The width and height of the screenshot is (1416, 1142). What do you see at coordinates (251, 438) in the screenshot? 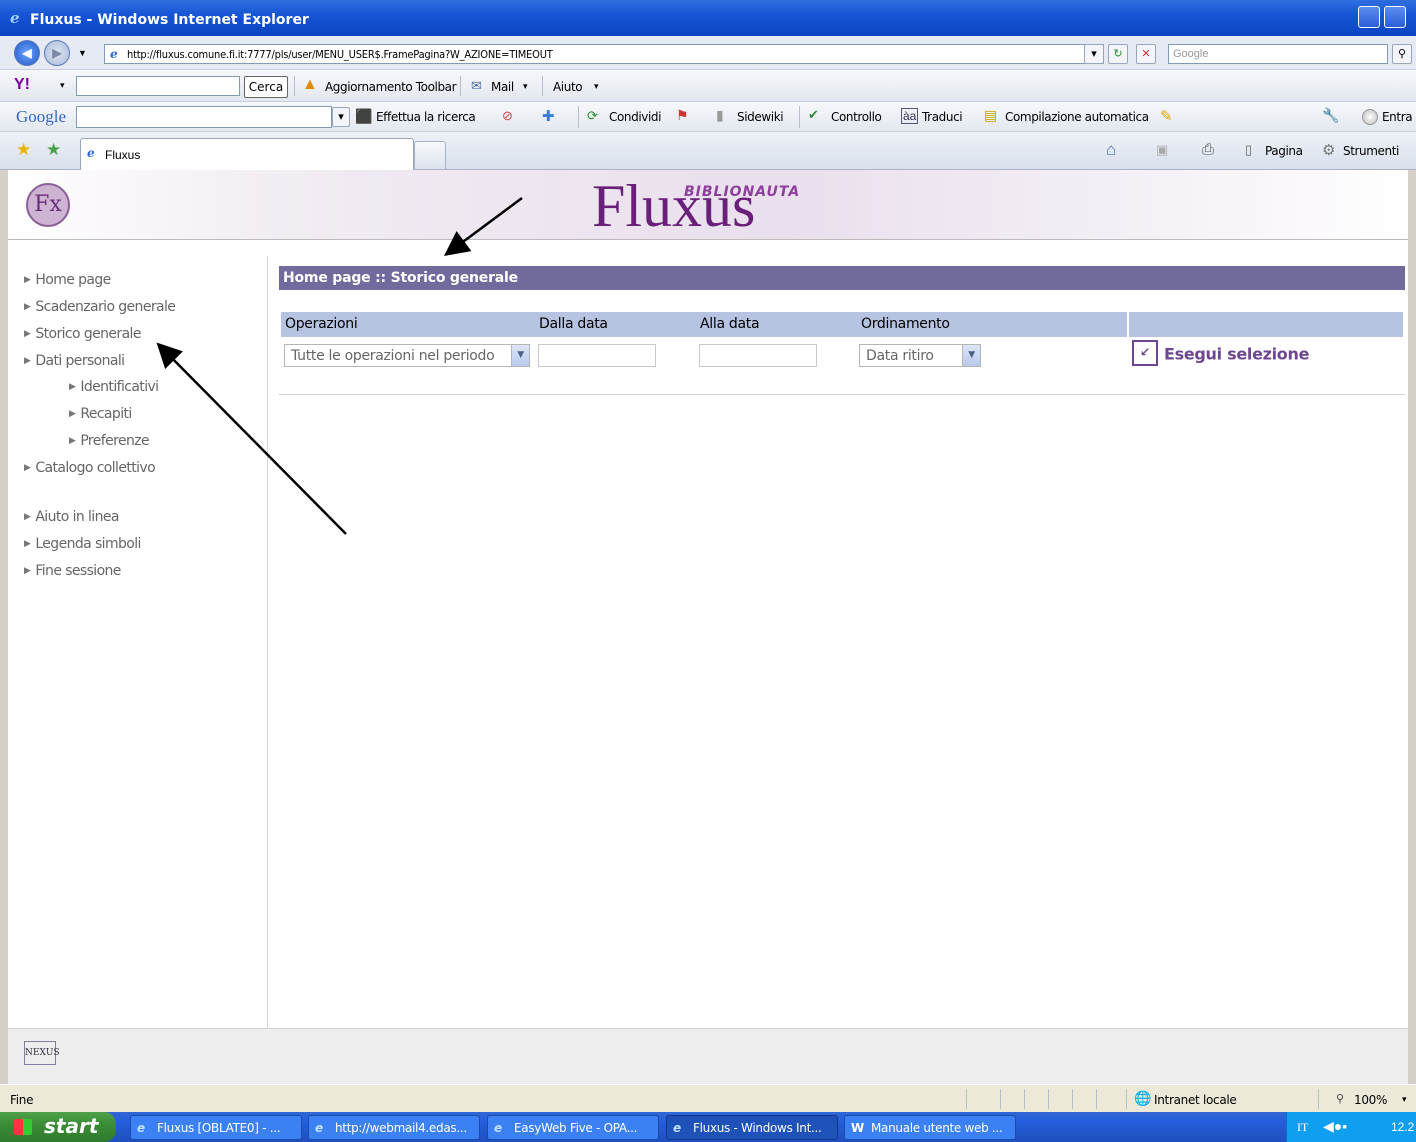
I see `arrow-to-storico` at bounding box center [251, 438].